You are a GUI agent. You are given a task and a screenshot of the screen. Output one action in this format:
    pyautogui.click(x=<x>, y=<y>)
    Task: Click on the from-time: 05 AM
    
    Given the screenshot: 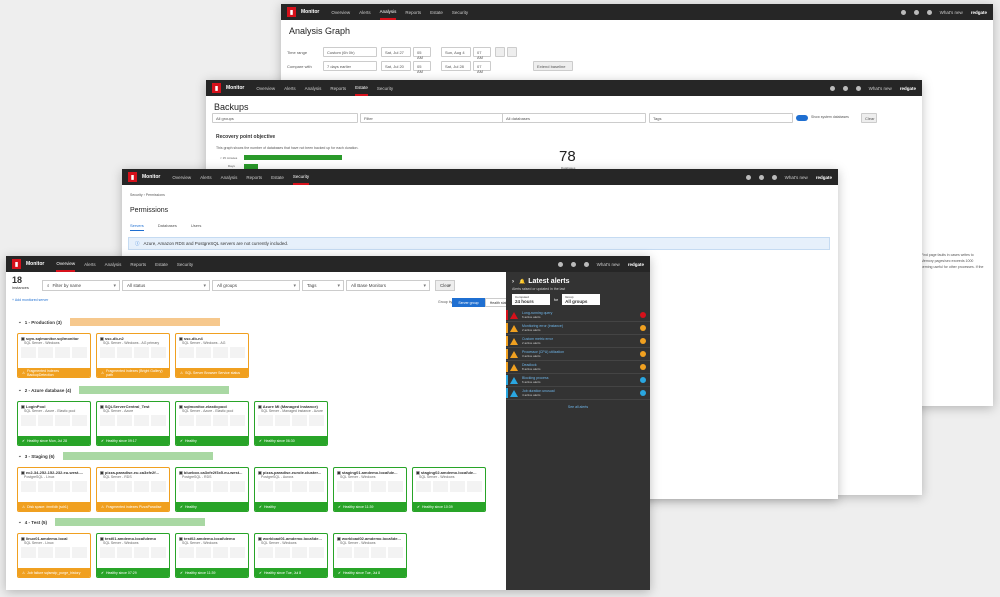 What is the action you would take?
    pyautogui.click(x=422, y=53)
    